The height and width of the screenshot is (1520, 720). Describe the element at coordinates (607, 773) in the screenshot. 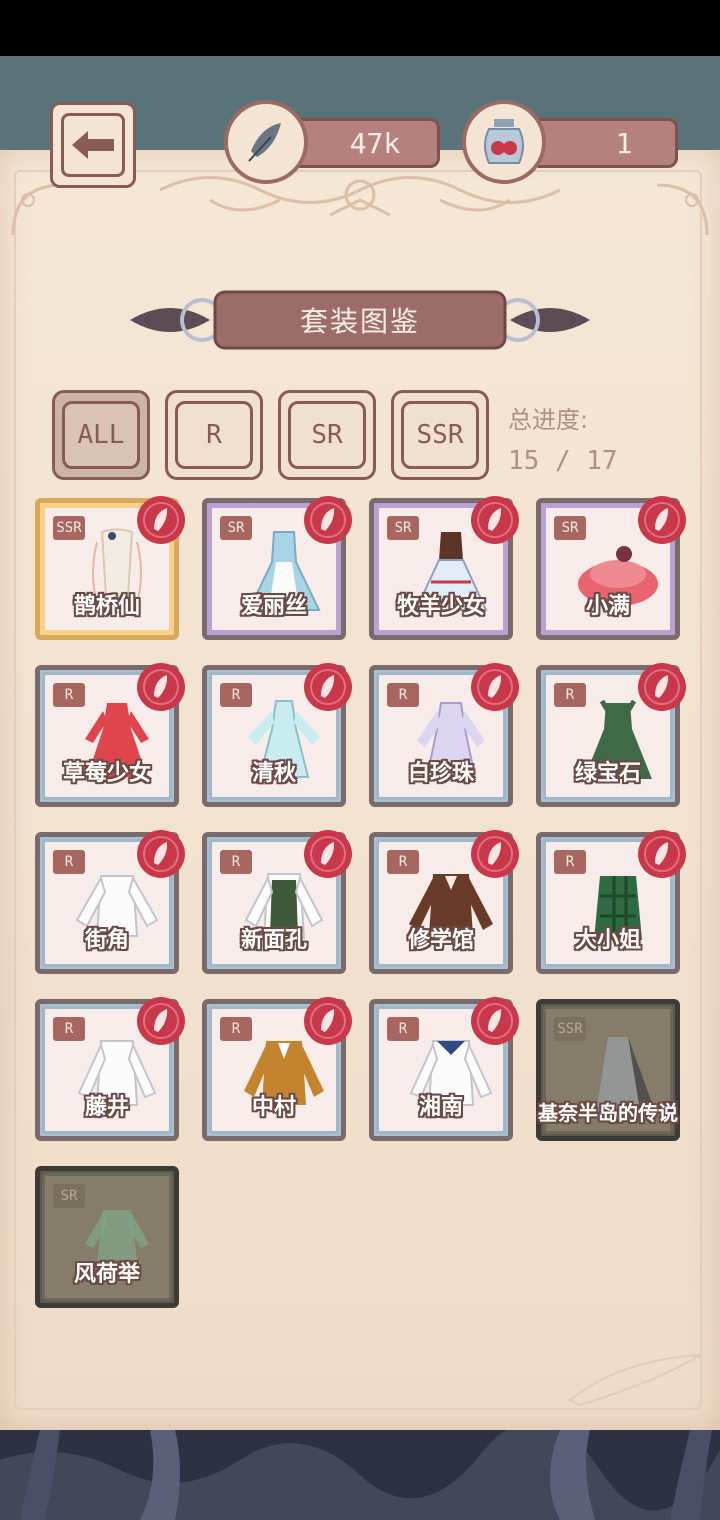

I see `outfit-name: 绿宝石` at that location.